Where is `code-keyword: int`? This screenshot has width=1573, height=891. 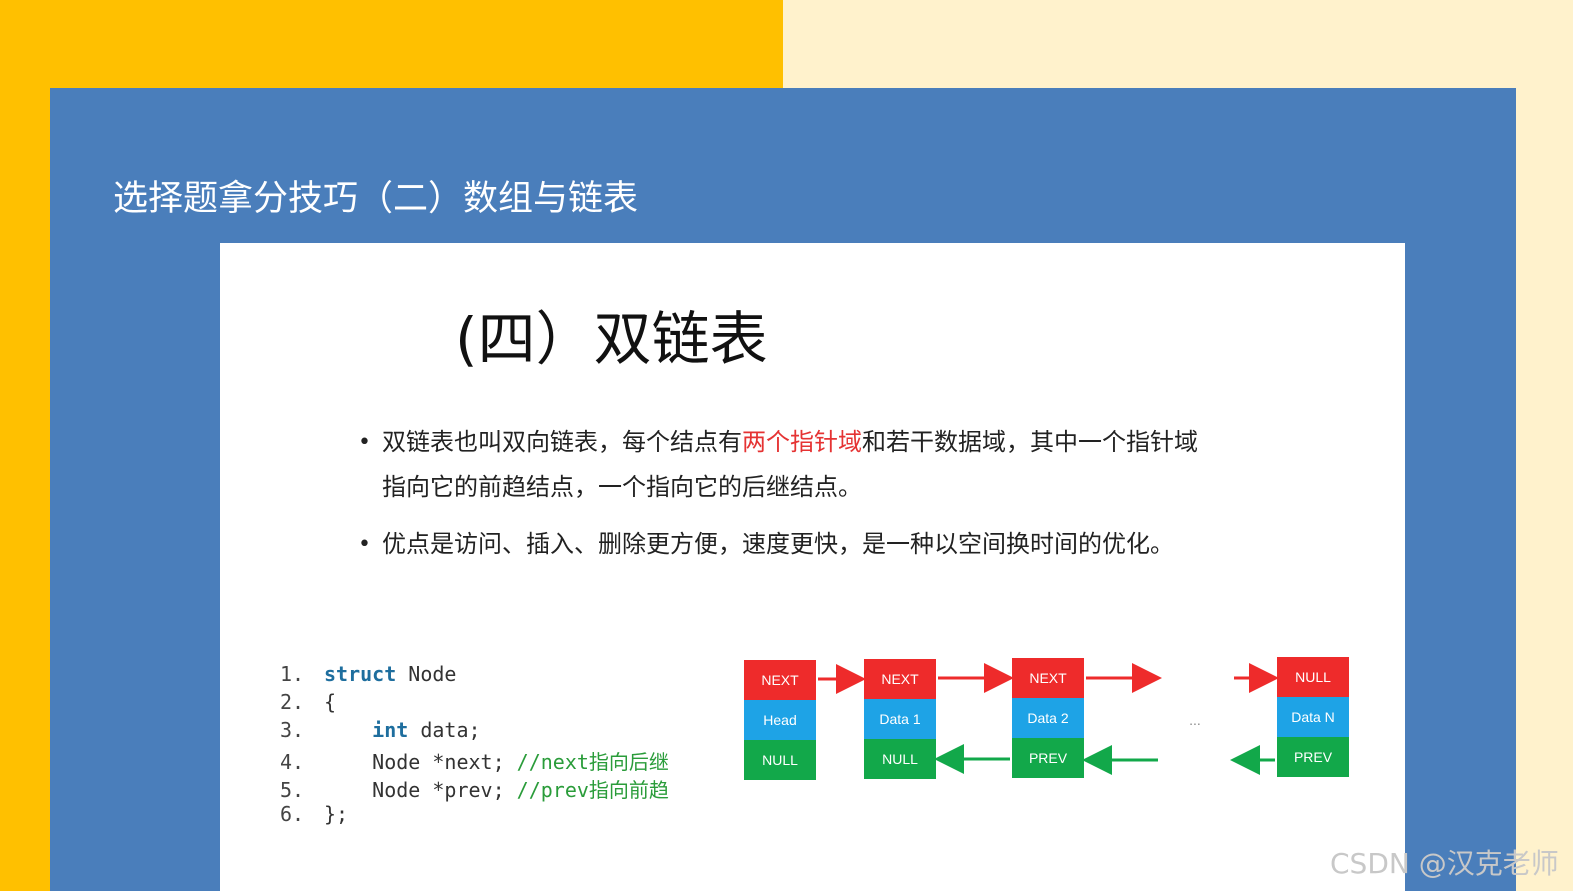
code-keyword: int is located at coordinates (366, 730).